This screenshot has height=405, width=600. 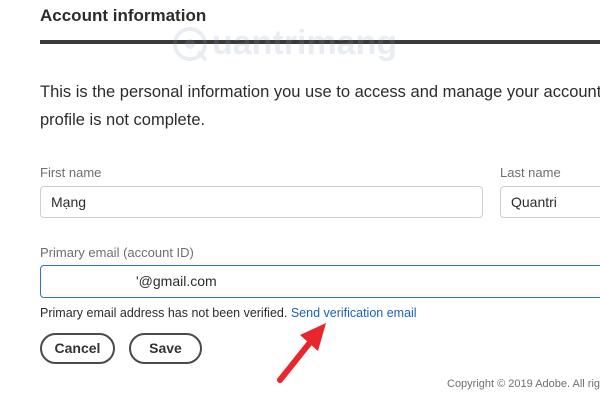 I want to click on last-name-input: Quantri, so click(x=550, y=202).